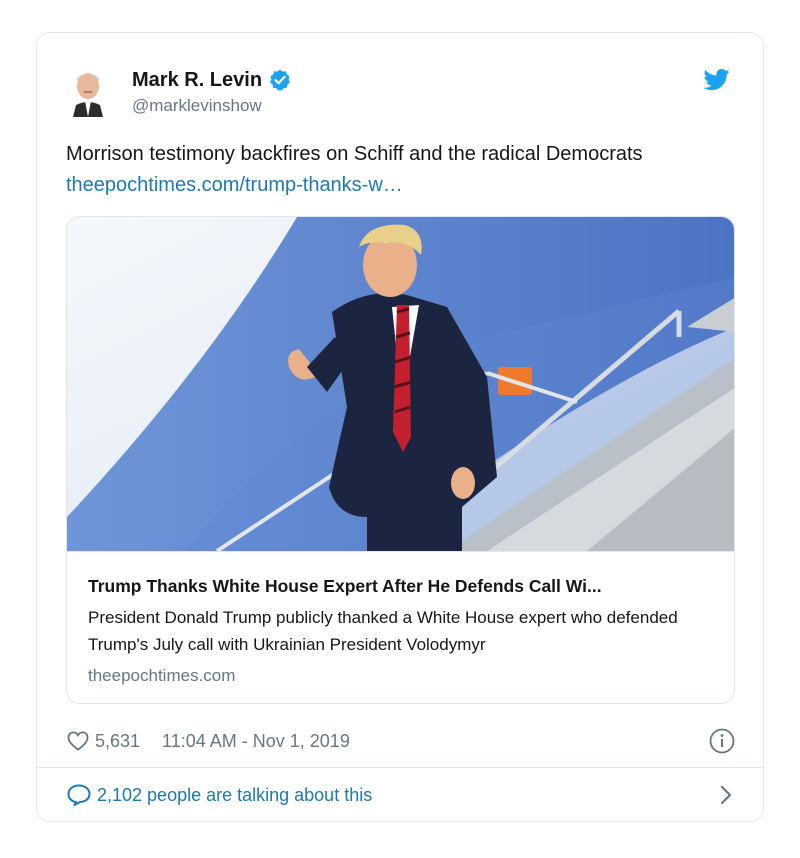 Image resolution: width=800 pixels, height=858 pixels. I want to click on divider, so click(400, 767).